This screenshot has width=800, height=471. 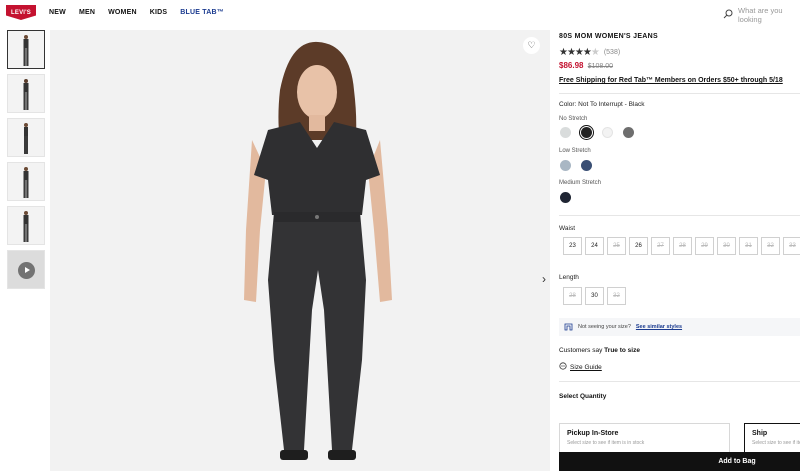 What do you see at coordinates (581, 350) in the screenshot?
I see `customers-say-prefix: Customers say` at bounding box center [581, 350].